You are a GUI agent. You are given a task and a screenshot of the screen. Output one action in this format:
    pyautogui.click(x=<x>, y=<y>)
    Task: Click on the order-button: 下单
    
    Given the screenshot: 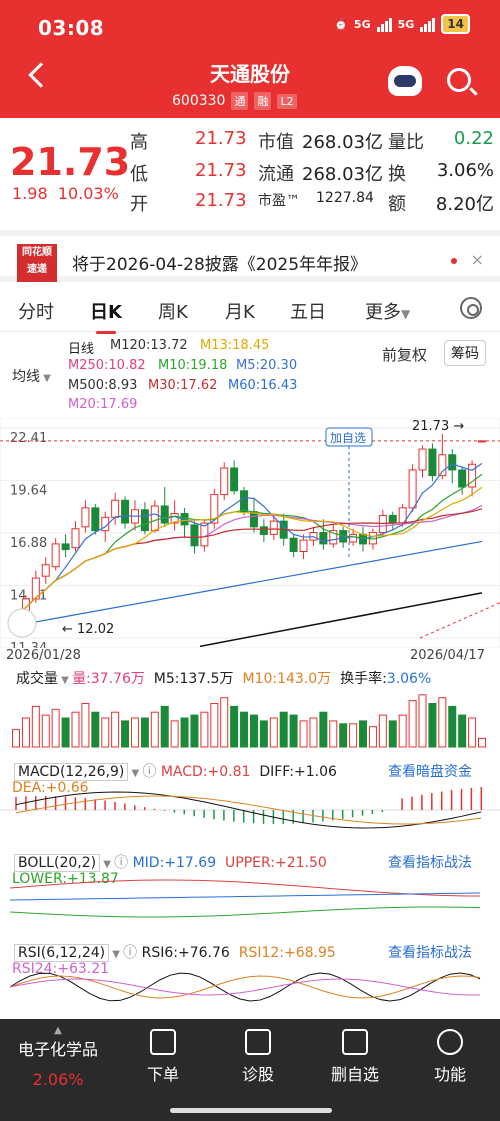 What is the action you would take?
    pyautogui.click(x=163, y=1057)
    